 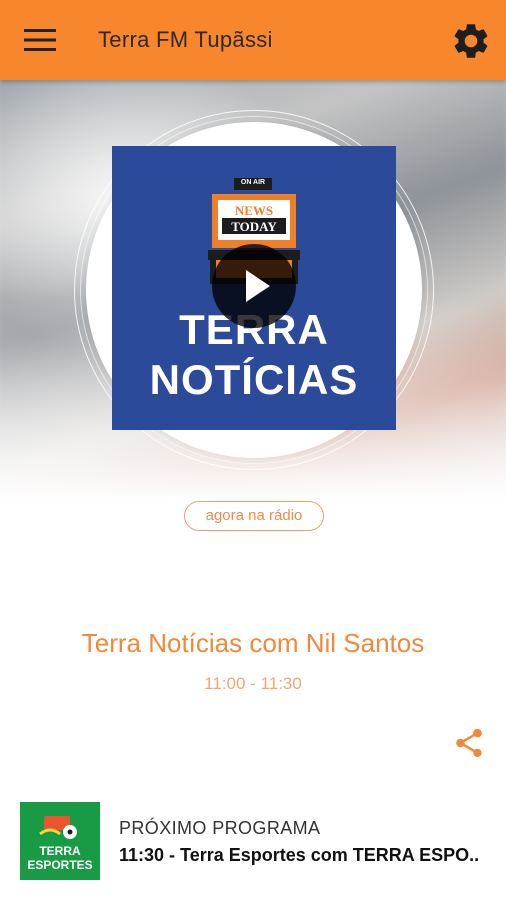 What do you see at coordinates (299, 855) in the screenshot?
I see `next-program-text: 11:30 - Terra Esportes com TERRA ESPO..` at bounding box center [299, 855].